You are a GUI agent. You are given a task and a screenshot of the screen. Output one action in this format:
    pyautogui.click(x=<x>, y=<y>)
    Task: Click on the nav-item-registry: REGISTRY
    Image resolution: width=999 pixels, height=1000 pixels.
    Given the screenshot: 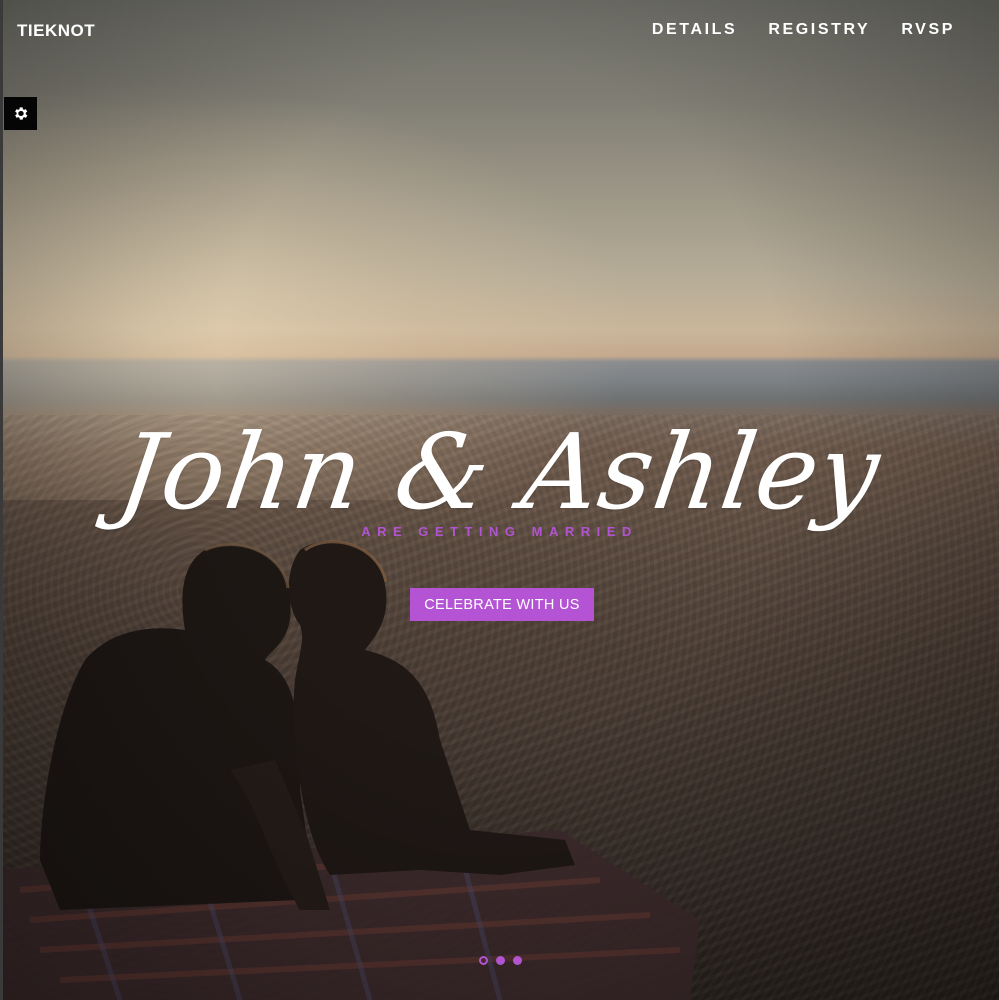 What is the action you would take?
    pyautogui.click(x=819, y=30)
    